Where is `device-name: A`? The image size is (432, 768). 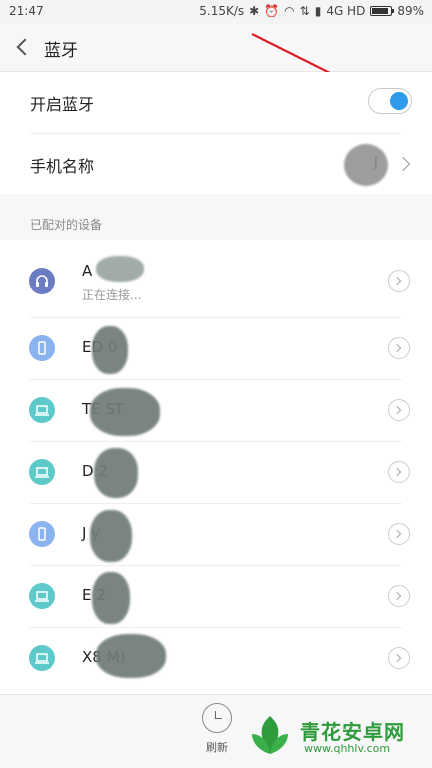
device-name: A is located at coordinates (87, 271).